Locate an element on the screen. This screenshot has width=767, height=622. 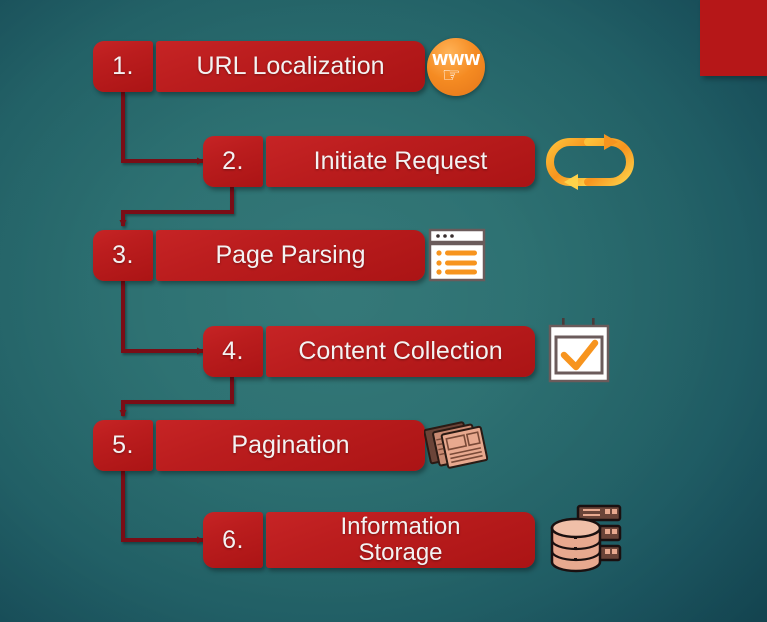
step-row-3: 3. Page Parsing is located at coordinates (259, 255).